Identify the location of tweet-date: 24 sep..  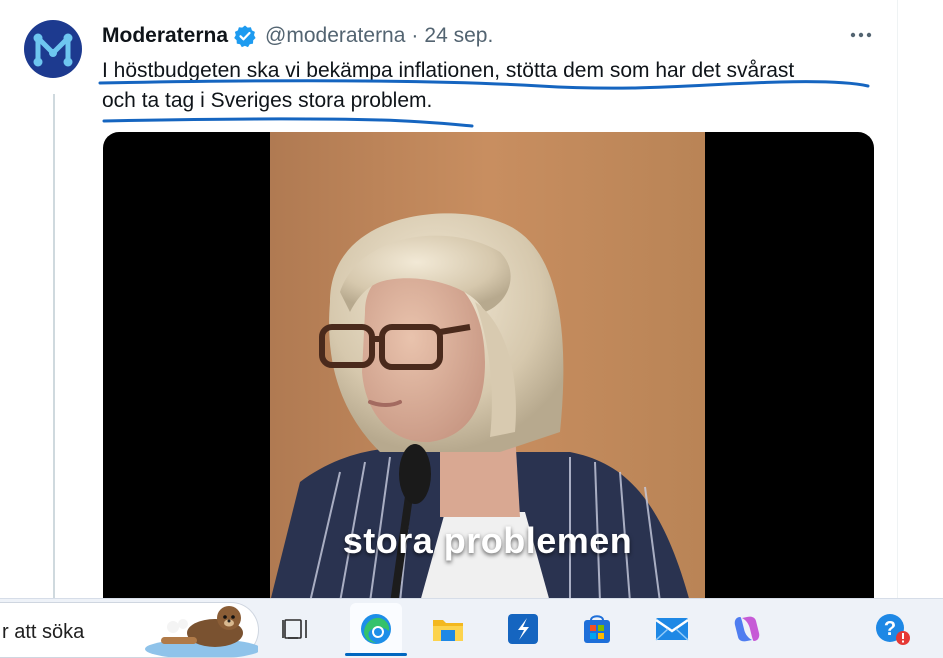
(458, 36).